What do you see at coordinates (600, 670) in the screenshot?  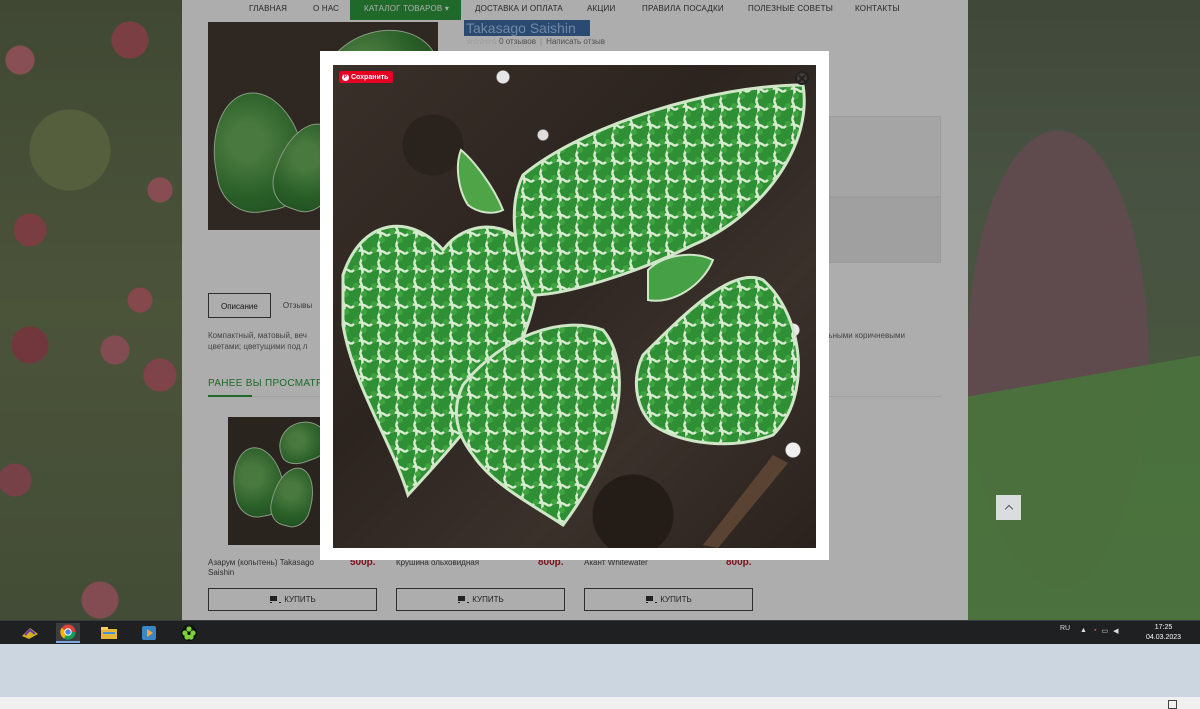 I see `empty-area` at bounding box center [600, 670].